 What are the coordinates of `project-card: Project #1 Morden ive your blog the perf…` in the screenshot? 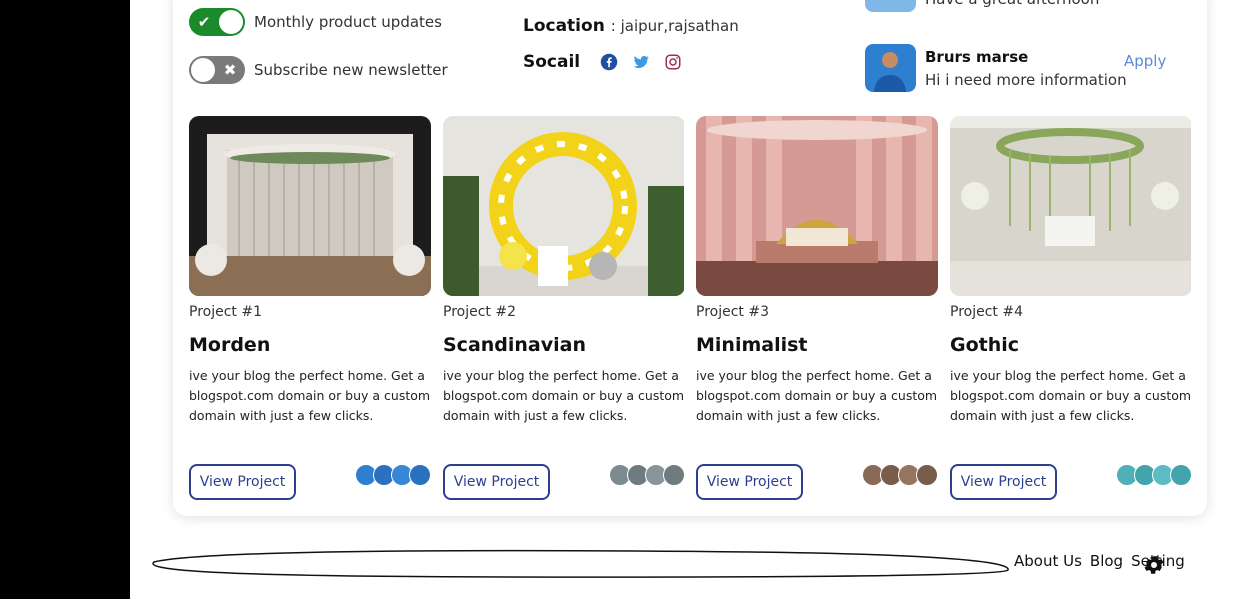 It's located at (310, 308).